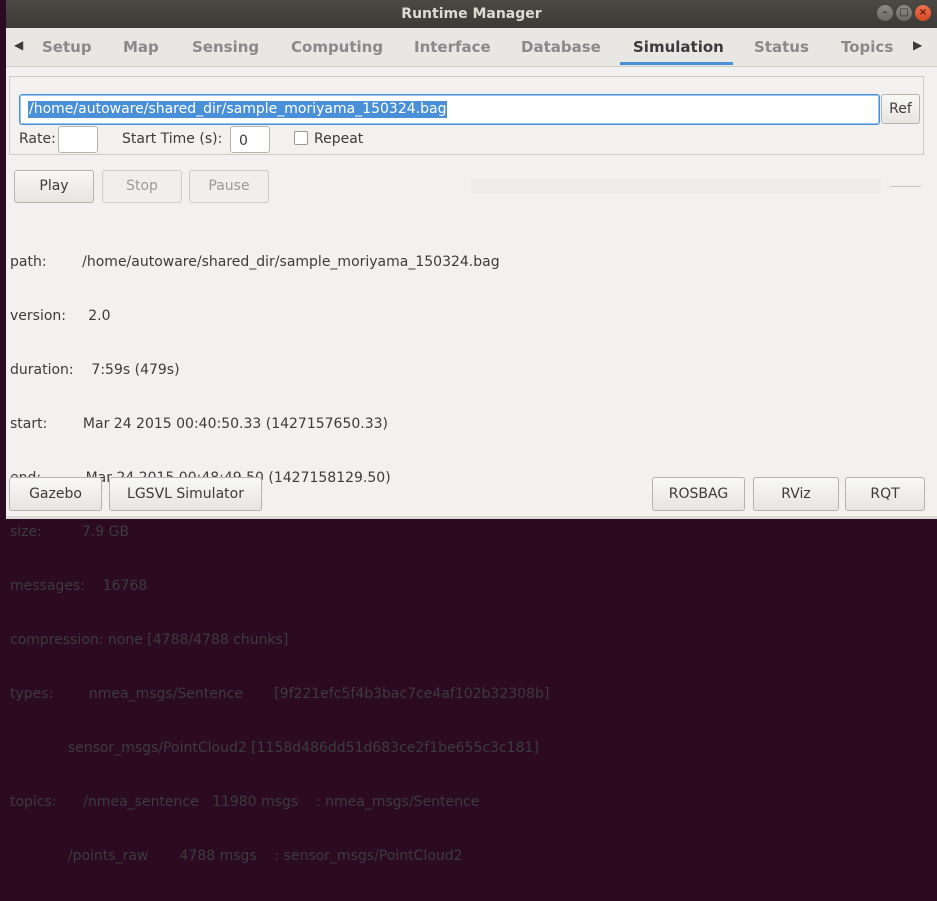 This screenshot has width=937, height=901. Describe the element at coordinates (561, 47) in the screenshot. I see `tab-database: Database` at that location.